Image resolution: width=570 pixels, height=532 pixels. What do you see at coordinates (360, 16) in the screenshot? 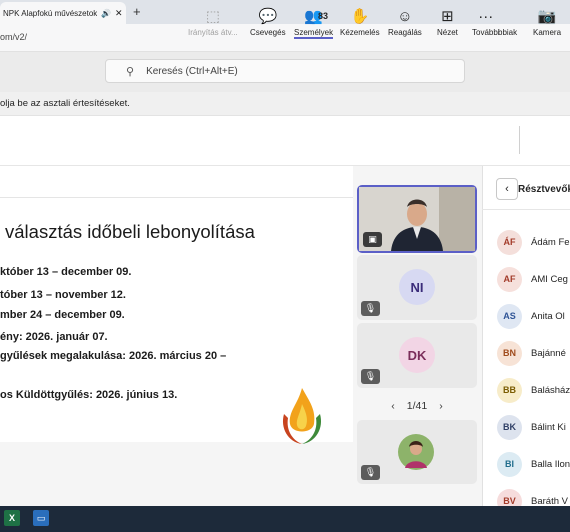
I see `hand-icon: ✋` at bounding box center [360, 16].